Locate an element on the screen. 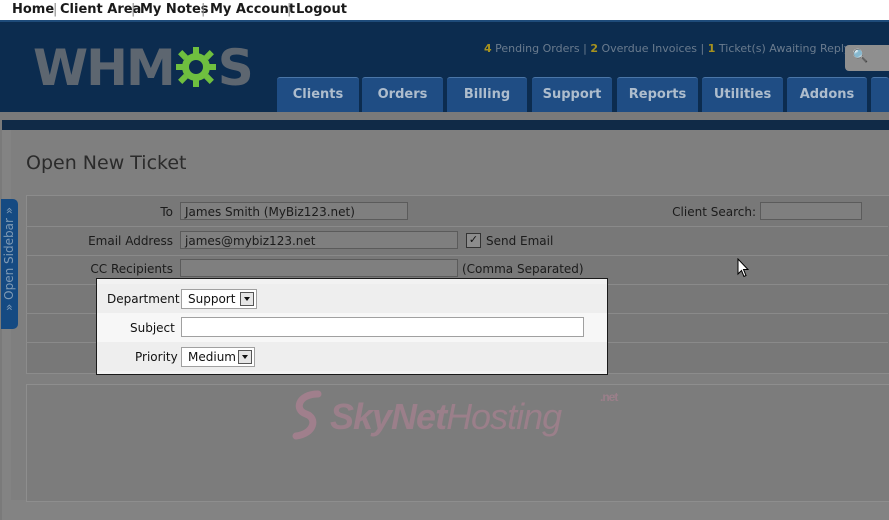 The width and height of the screenshot is (889, 520). mouse-pointer-icon is located at coordinates (743, 268).